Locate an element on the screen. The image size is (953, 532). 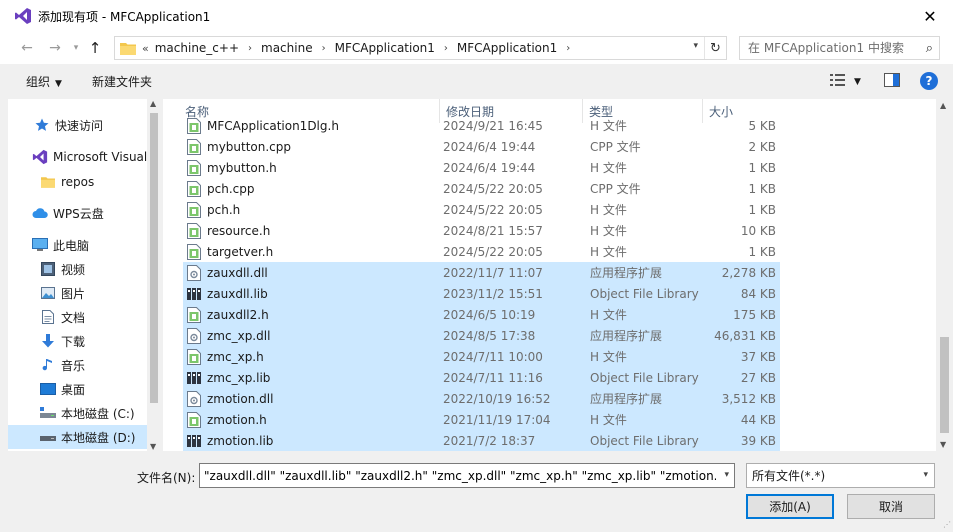
file-date: 2024/5/22 20:05 is located at coordinates (493, 188).